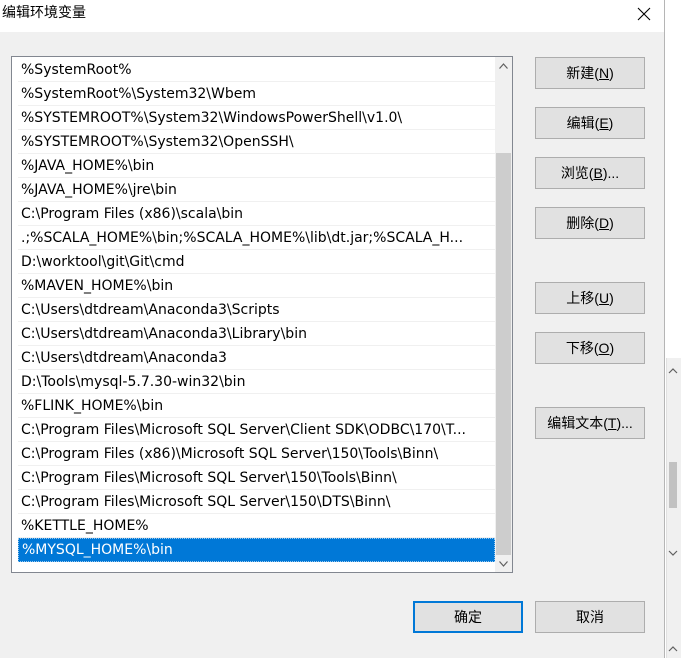  I want to click on list-item: D:\worktool\git\Git\cmd, so click(256, 262).